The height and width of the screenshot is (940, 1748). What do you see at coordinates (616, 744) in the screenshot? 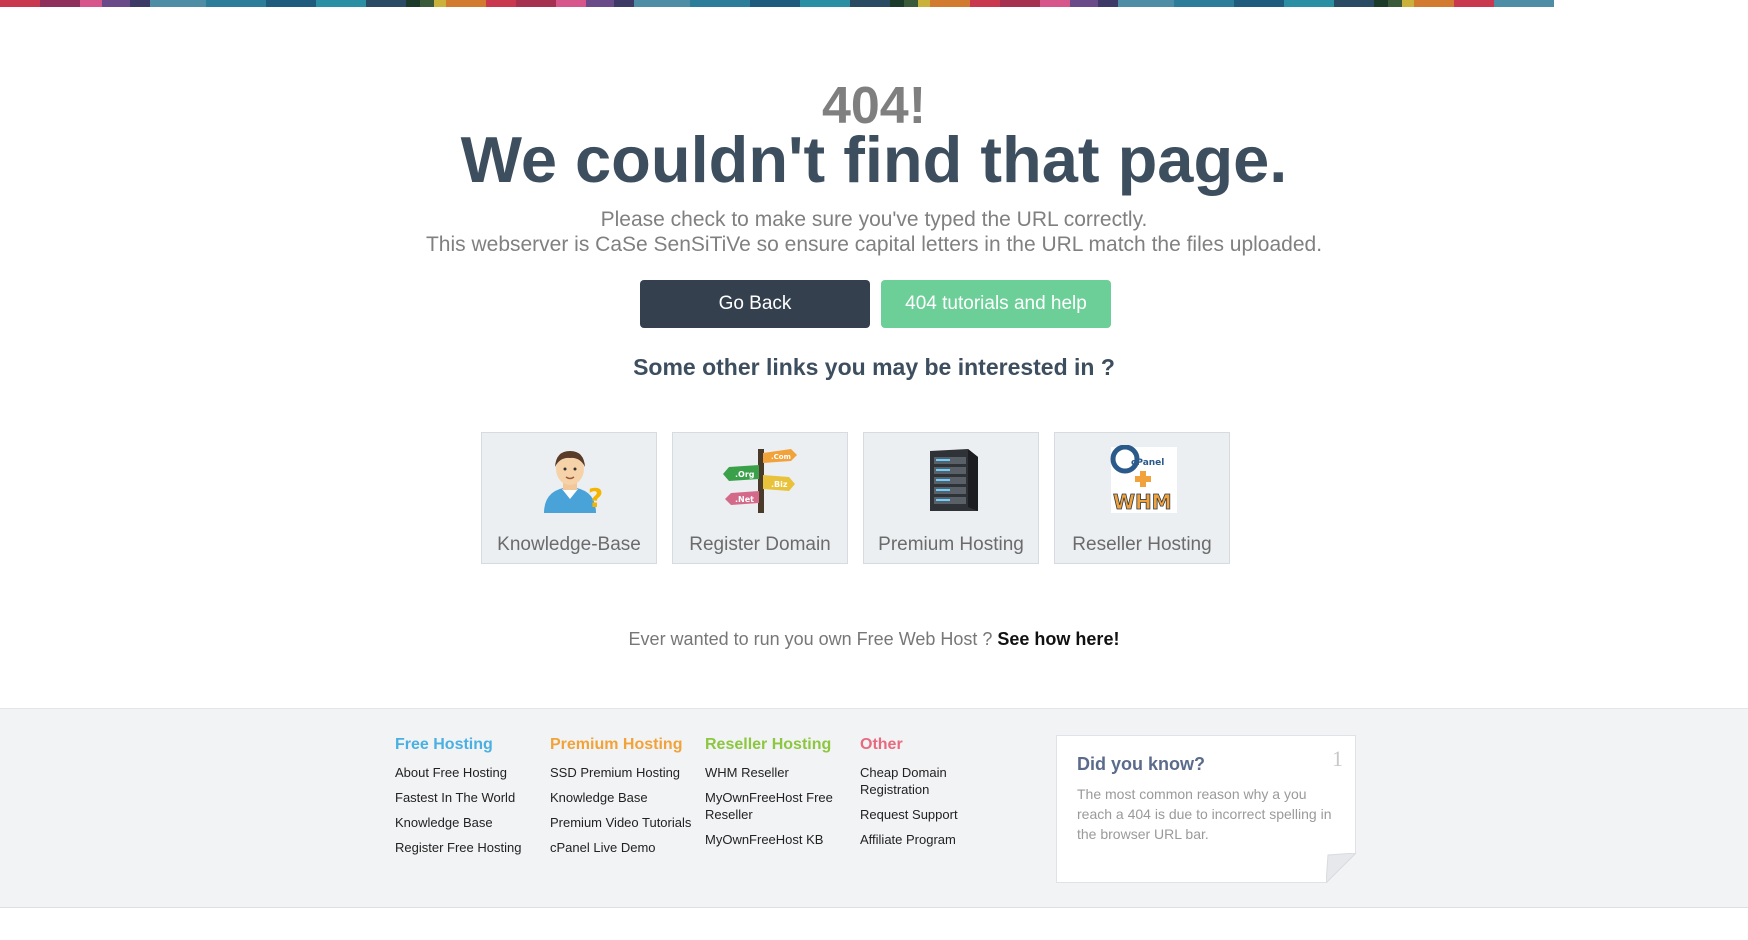
I see `footer-column-title: Premium Hosting` at bounding box center [616, 744].